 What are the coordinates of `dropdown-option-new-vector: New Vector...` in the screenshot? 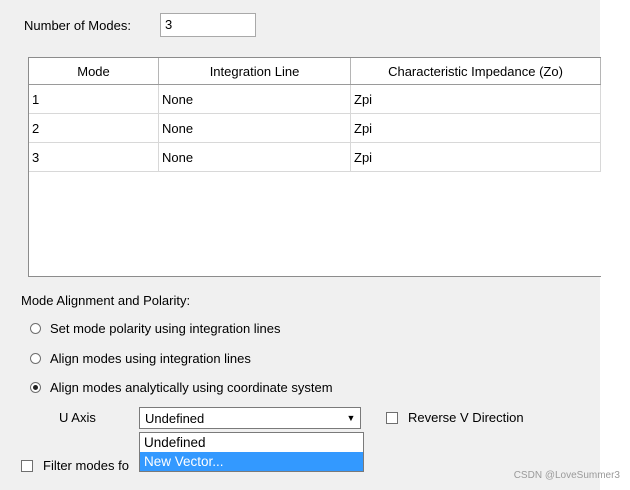 It's located at (251, 461).